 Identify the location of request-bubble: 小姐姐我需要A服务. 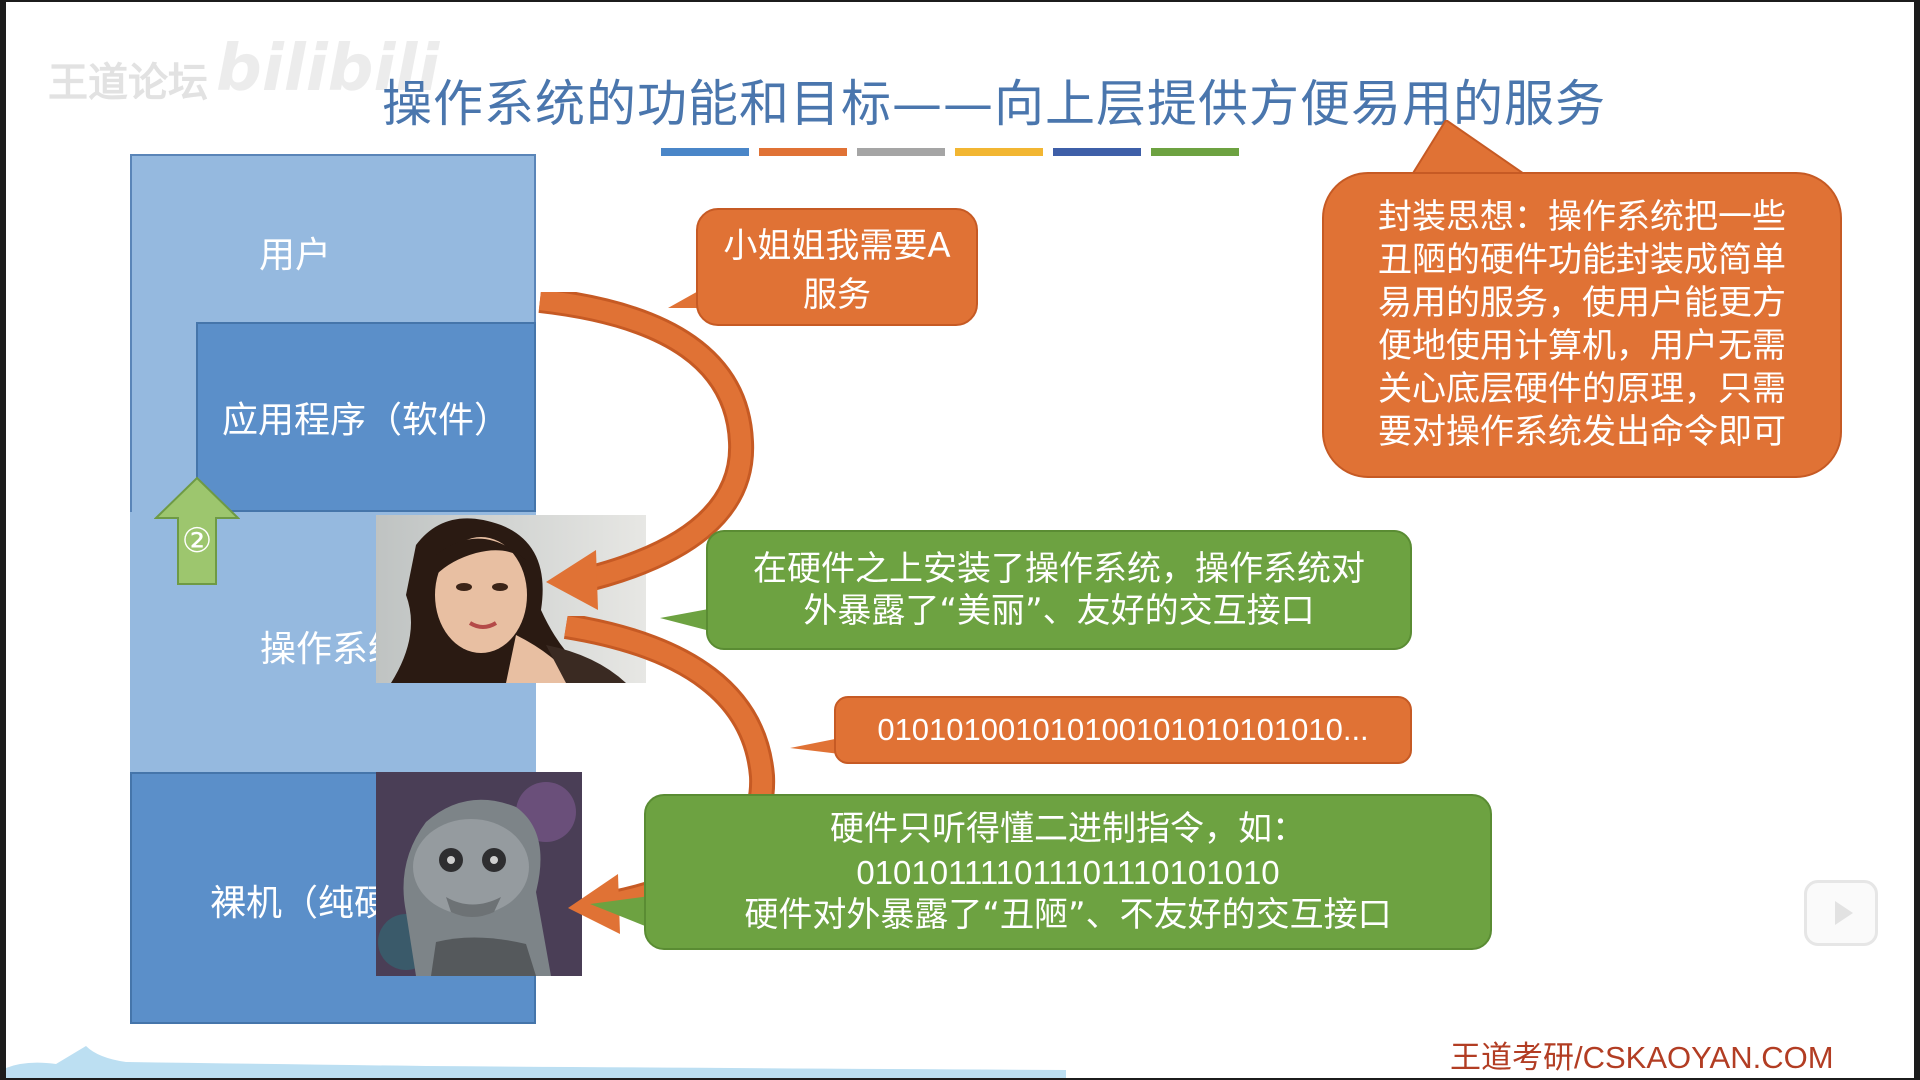
(837, 267).